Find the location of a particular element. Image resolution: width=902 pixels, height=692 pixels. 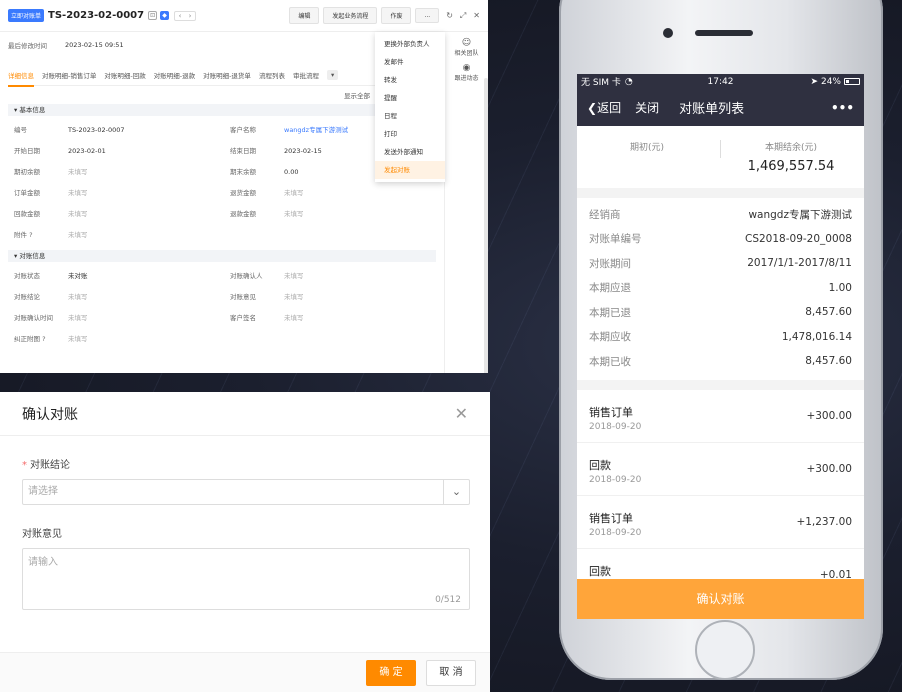

team-icon: ☺ is located at coordinates (466, 43).